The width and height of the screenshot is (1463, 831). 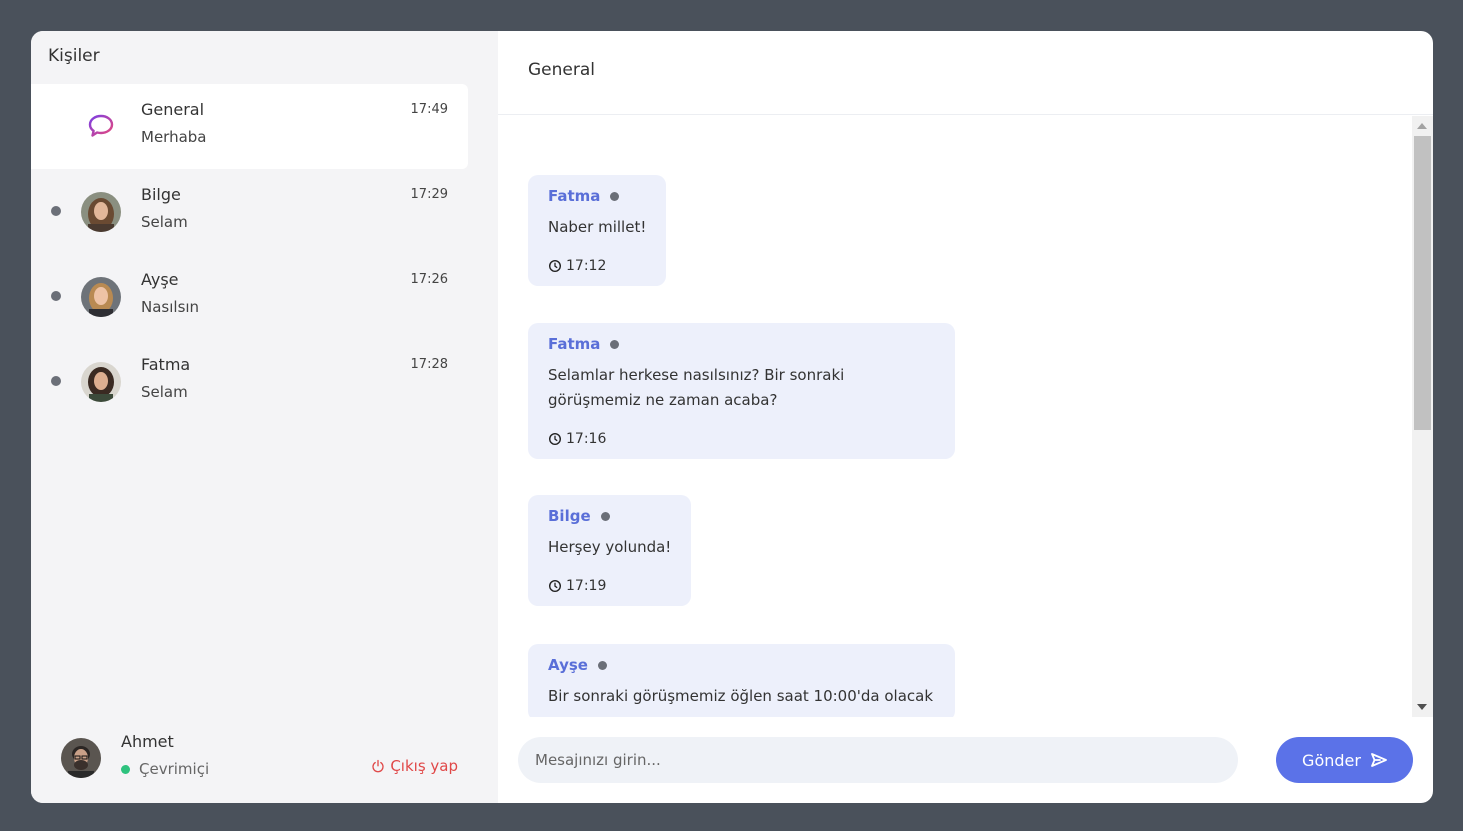 I want to click on sidebar-title: Kişiler, so click(x=74, y=56).